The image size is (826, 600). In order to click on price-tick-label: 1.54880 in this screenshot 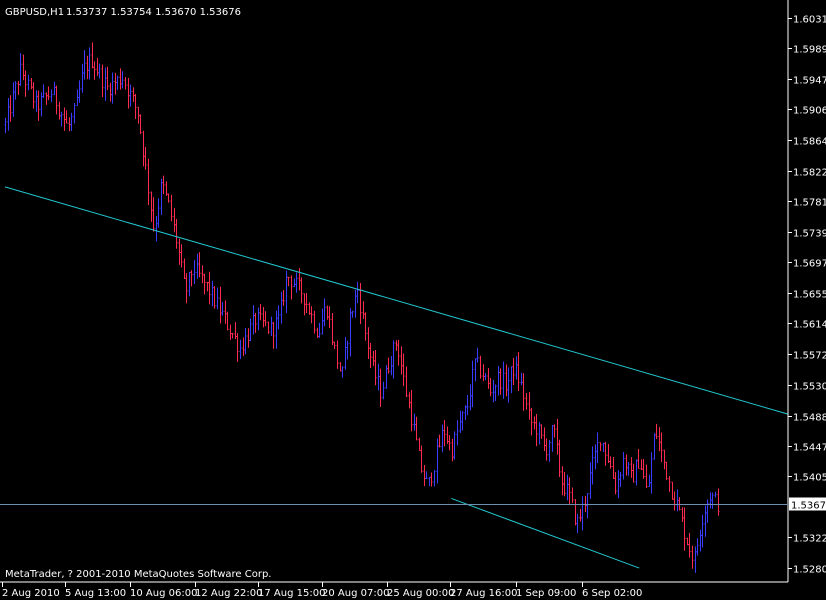, I will do `click(809, 418)`.